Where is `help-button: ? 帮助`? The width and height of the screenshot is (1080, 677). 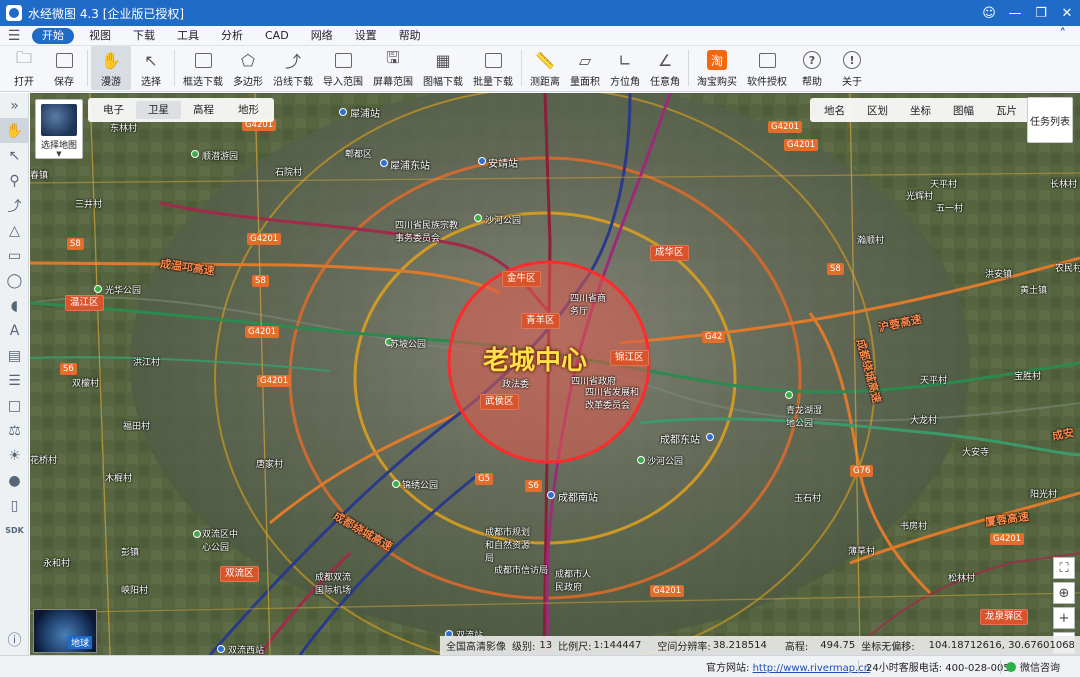
help-button: ? 帮助 is located at coordinates (812, 68).